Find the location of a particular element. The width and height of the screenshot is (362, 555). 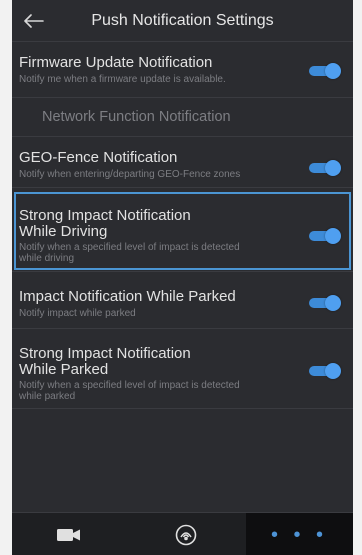

arrow-left-icon is located at coordinates (34, 21).